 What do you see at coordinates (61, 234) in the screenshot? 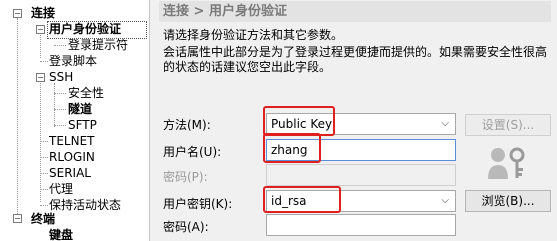
I see `tree-item-keyboard: 键盘` at bounding box center [61, 234].